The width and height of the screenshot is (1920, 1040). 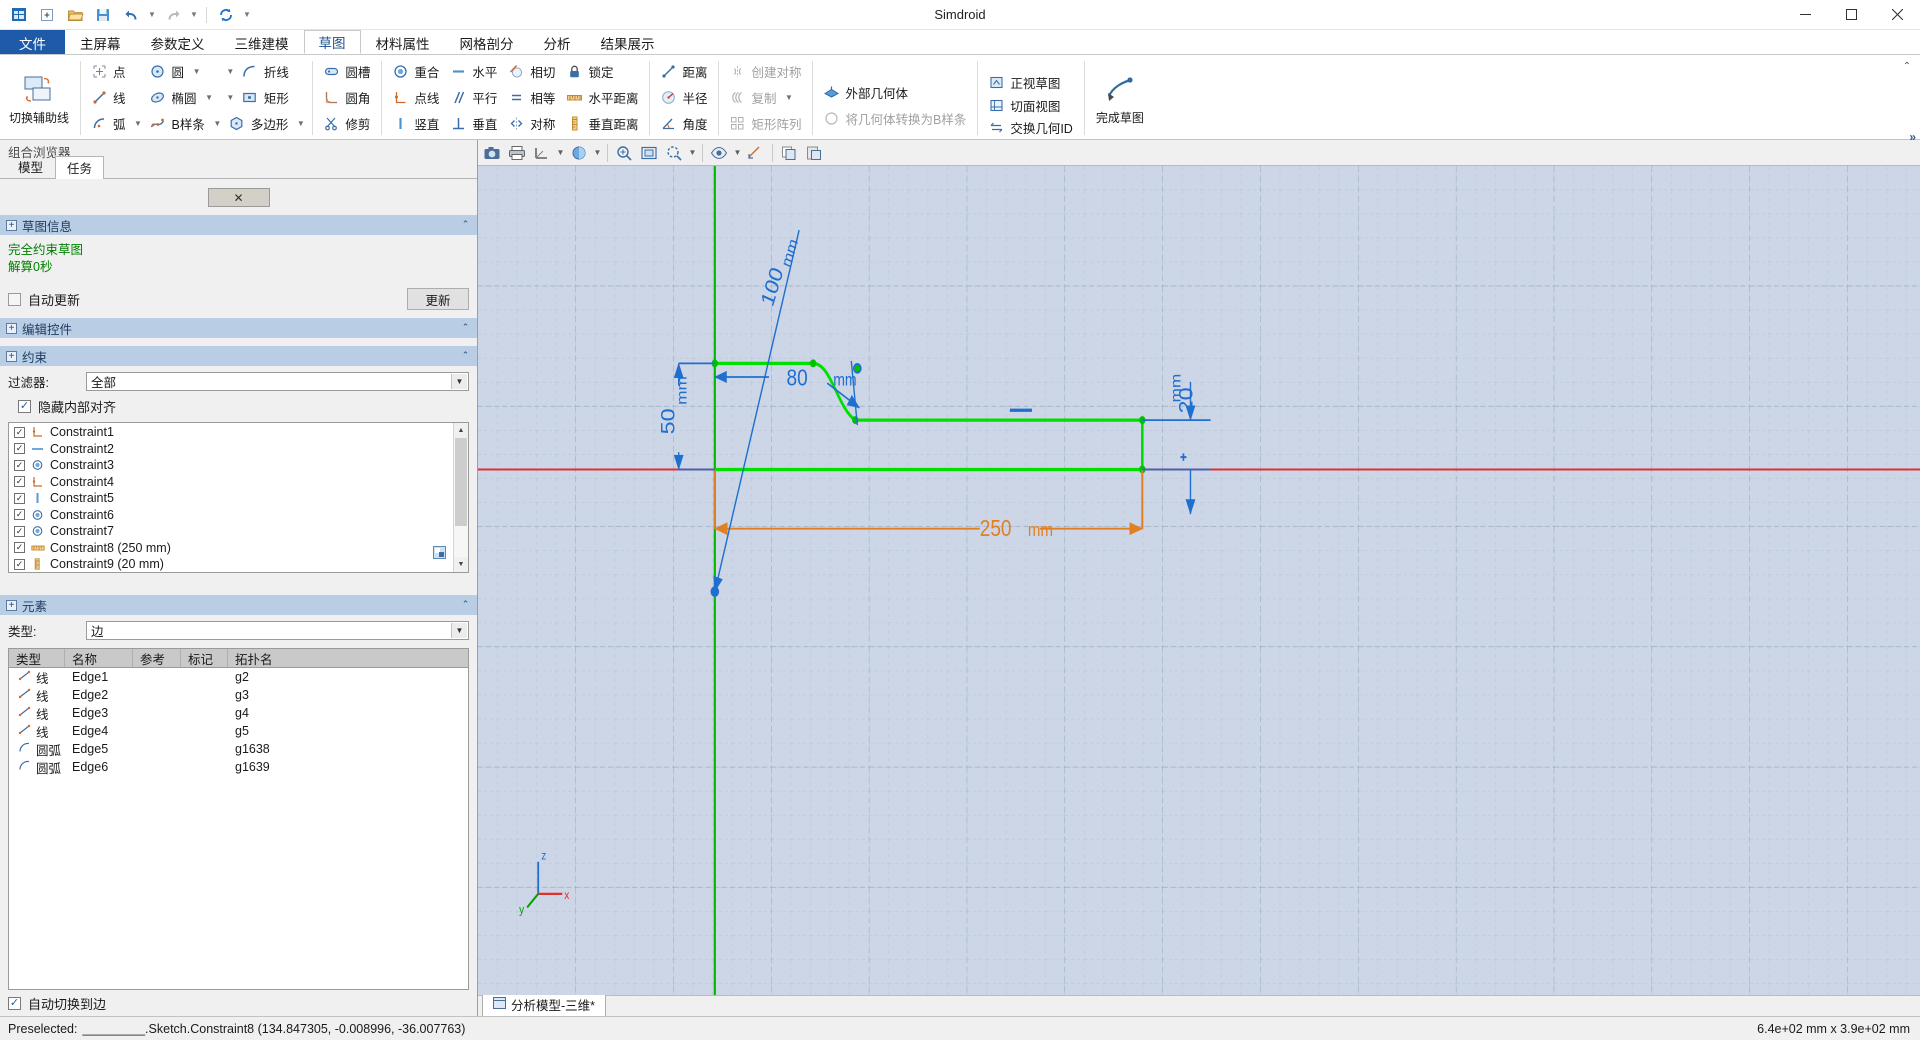 What do you see at coordinates (756, 153) in the screenshot?
I see `measure-icon` at bounding box center [756, 153].